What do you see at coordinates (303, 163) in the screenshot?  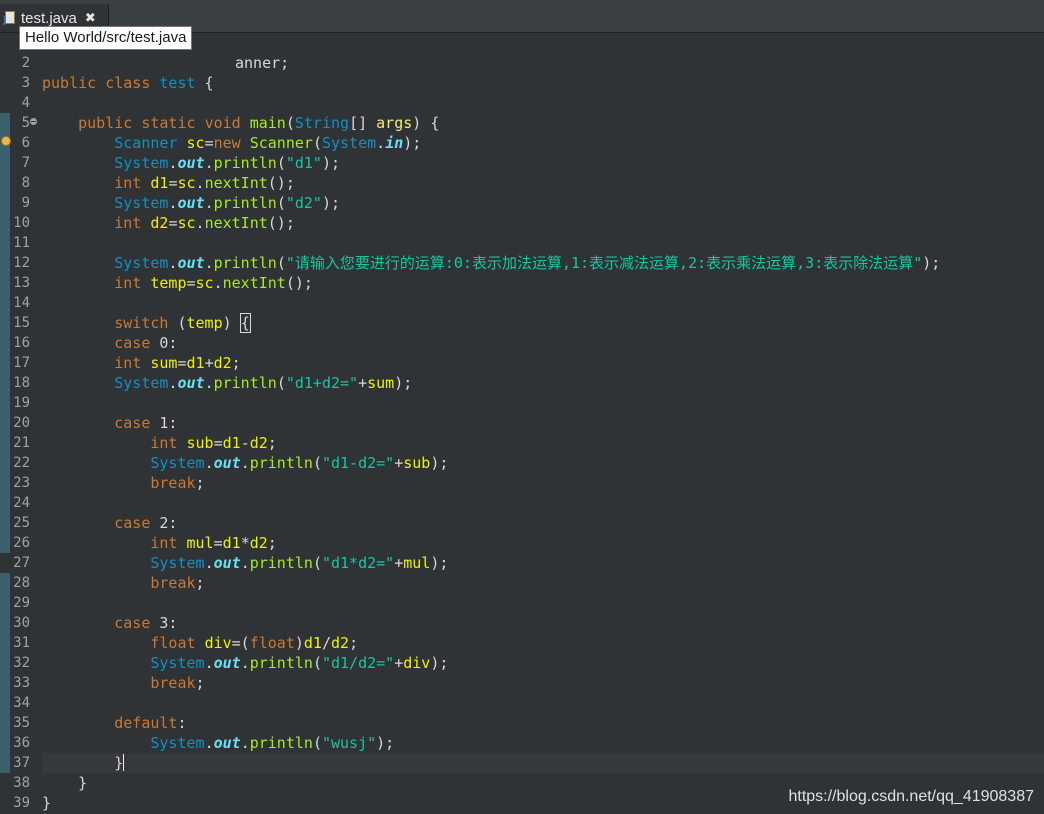 I see `code-token: "d1"` at bounding box center [303, 163].